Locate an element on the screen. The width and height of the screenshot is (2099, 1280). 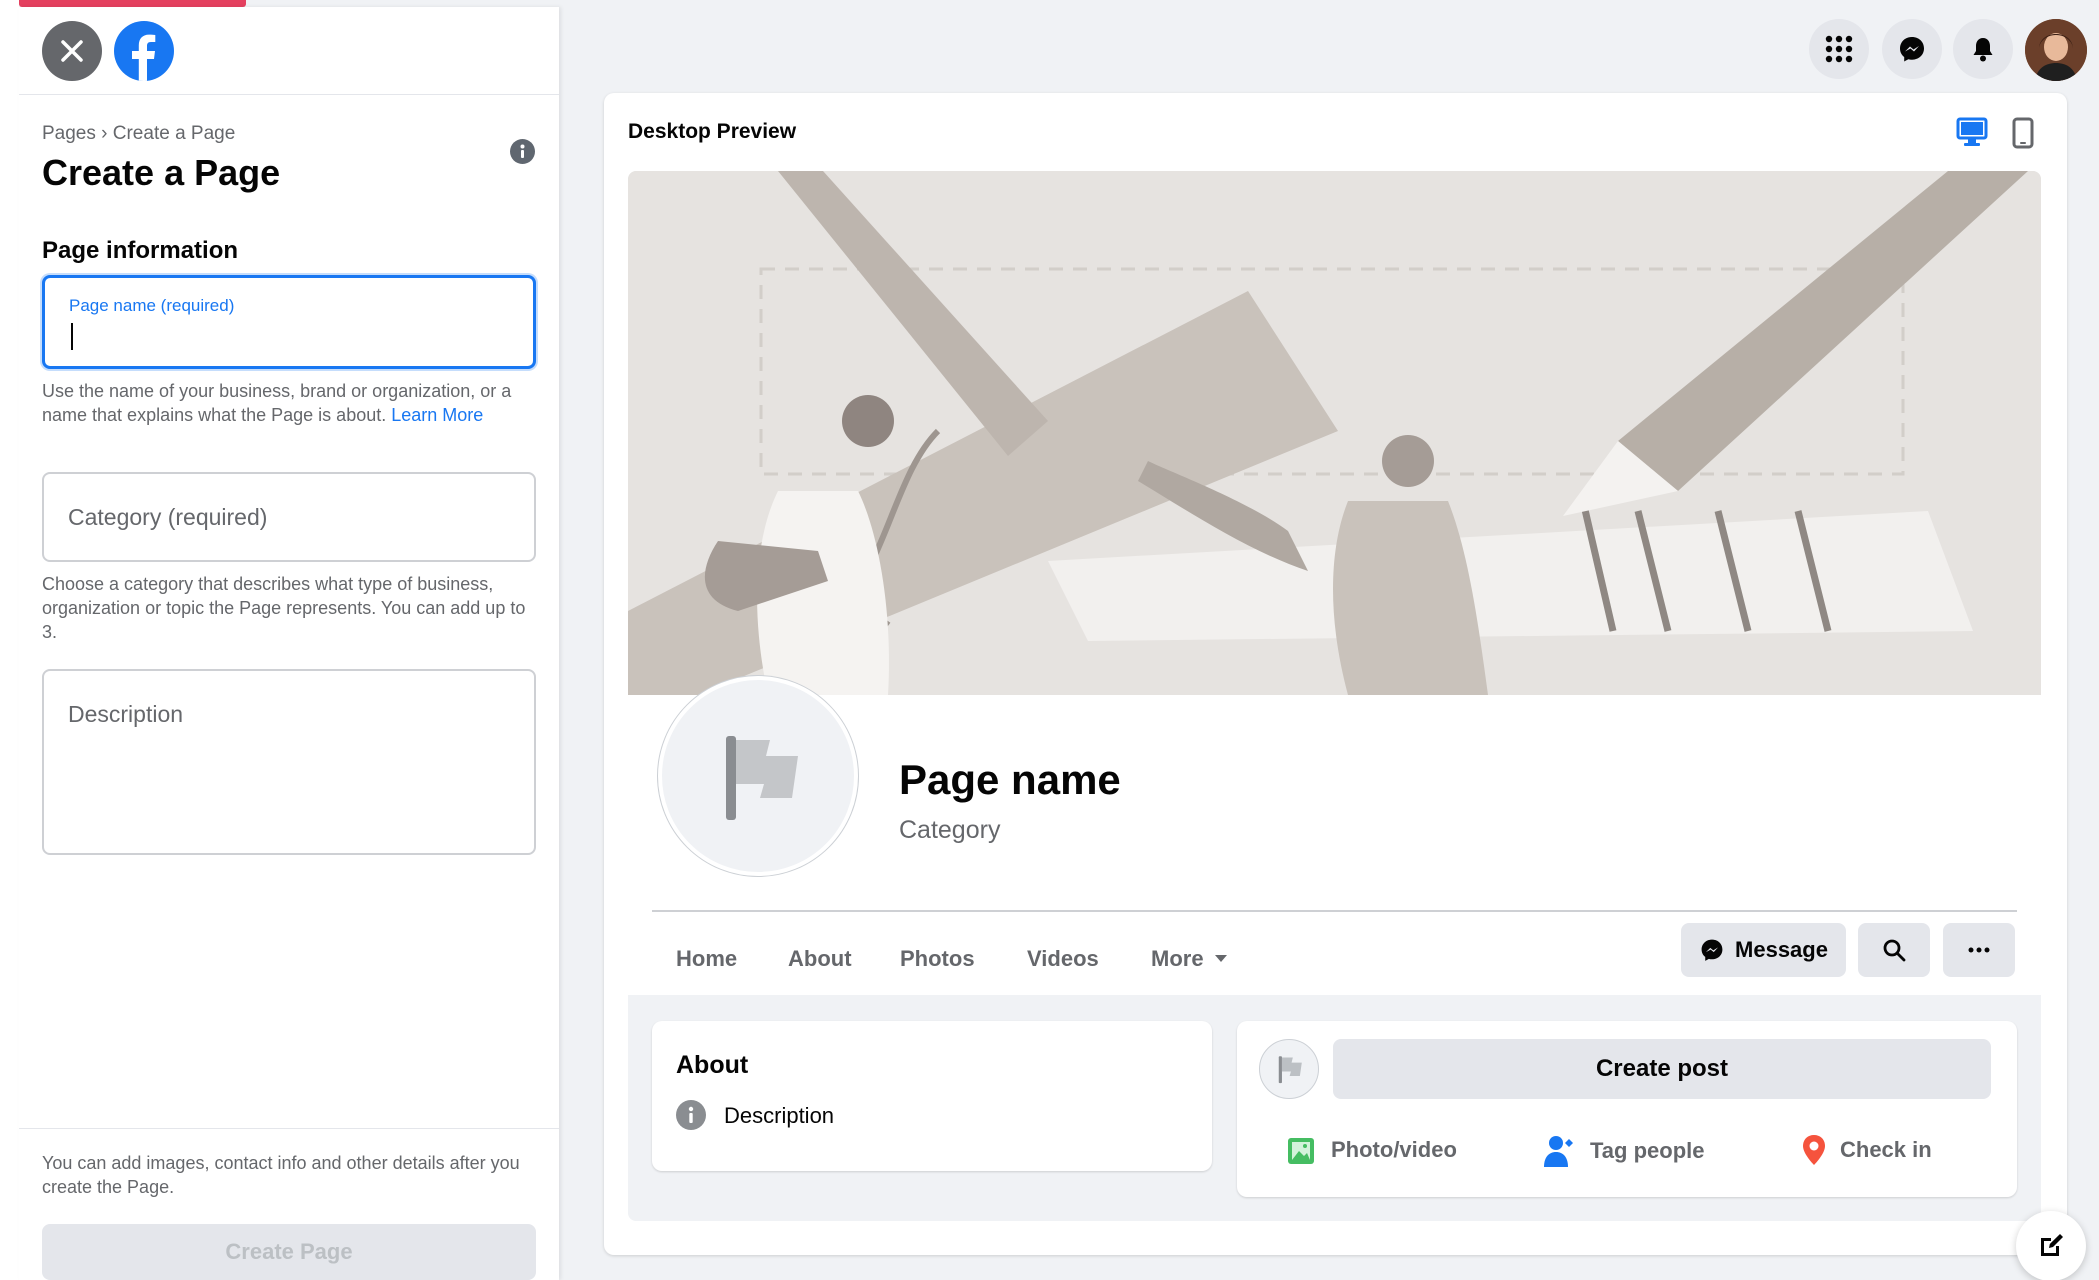
bell-icon is located at coordinates (1983, 50).